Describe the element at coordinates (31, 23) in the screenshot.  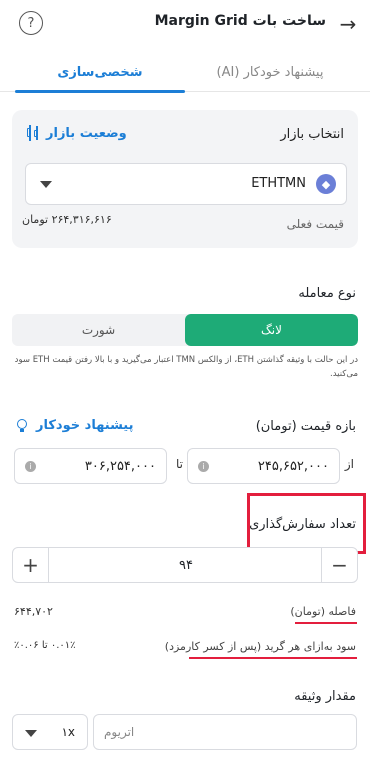
I see `help-icon: ?` at that location.